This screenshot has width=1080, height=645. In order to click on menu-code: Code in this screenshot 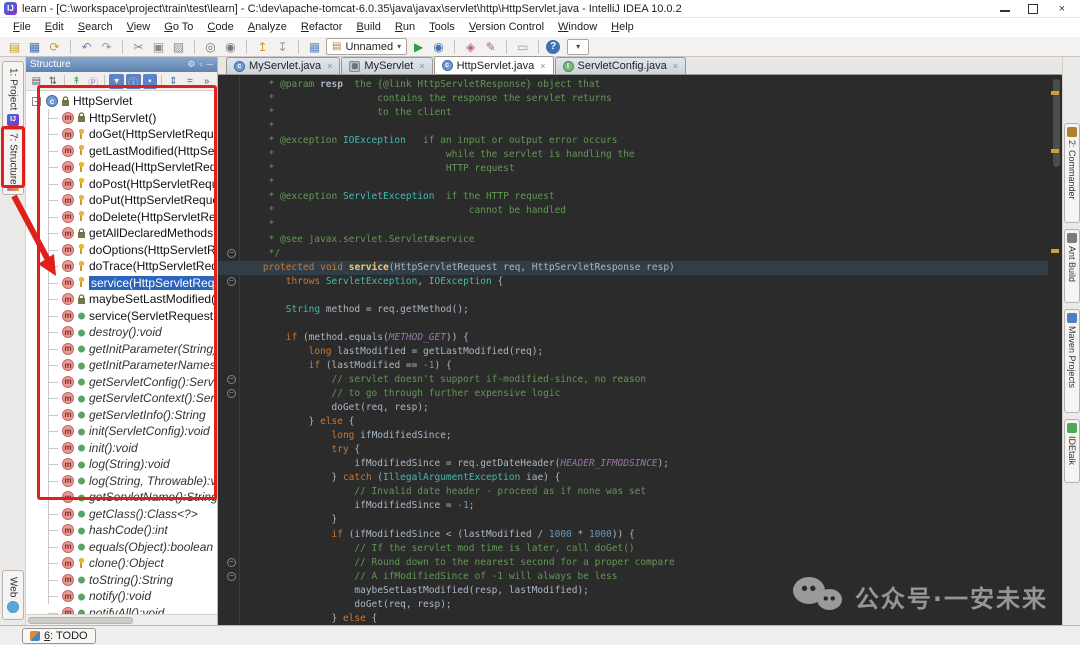, I will do `click(220, 27)`.